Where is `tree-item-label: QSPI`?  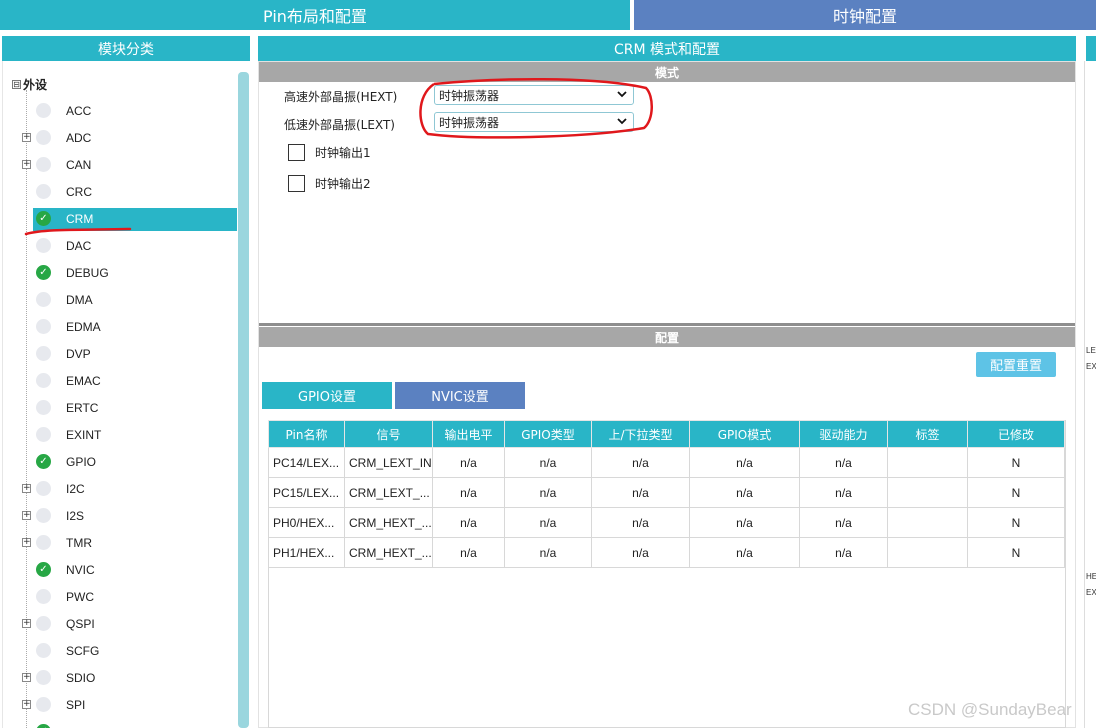 tree-item-label: QSPI is located at coordinates (80, 624).